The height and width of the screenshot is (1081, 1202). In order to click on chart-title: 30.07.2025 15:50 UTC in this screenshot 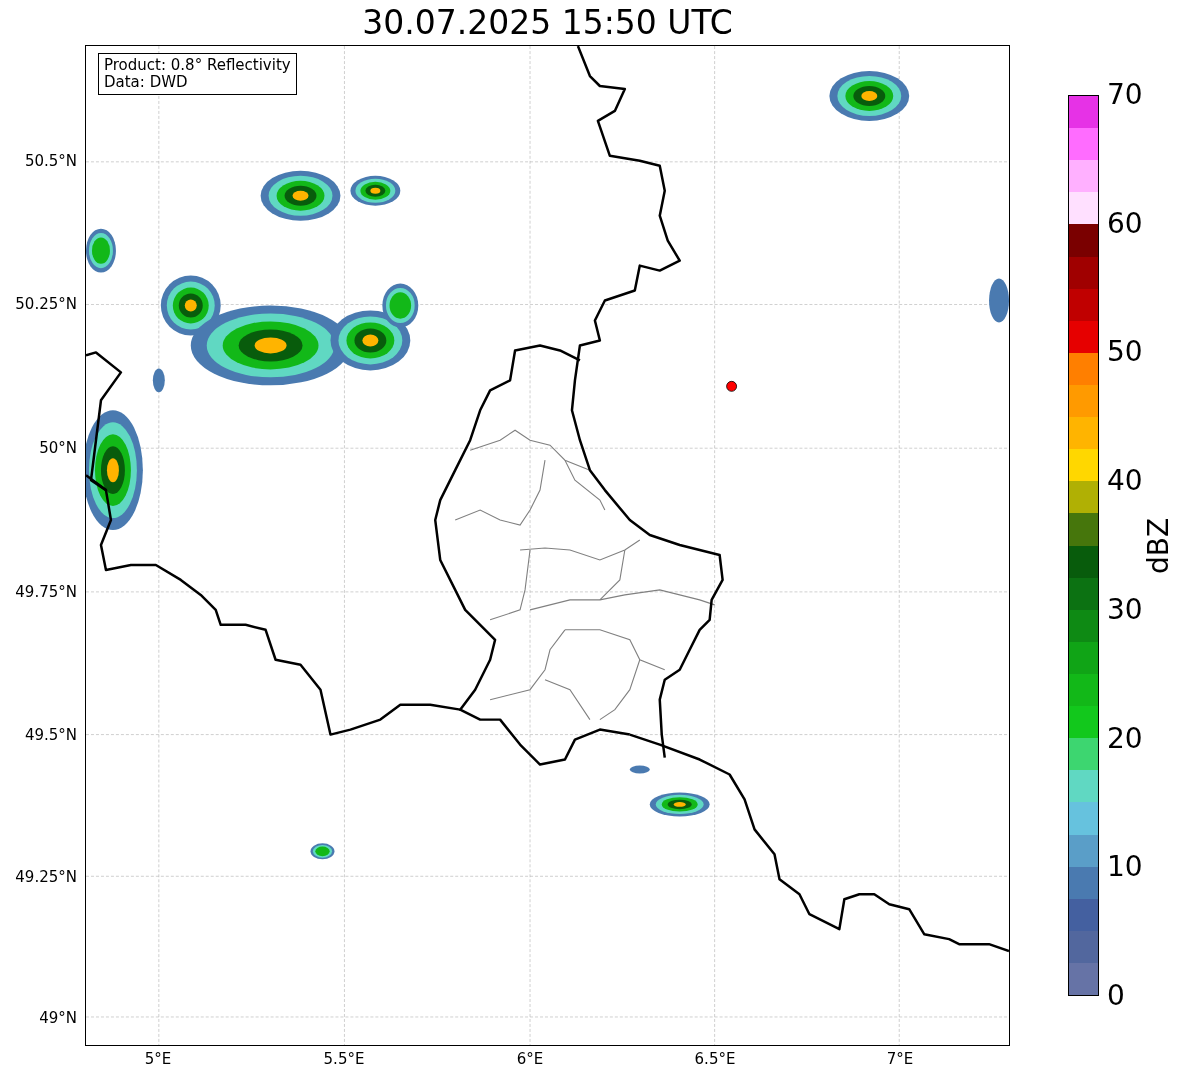, I will do `click(547, 22)`.